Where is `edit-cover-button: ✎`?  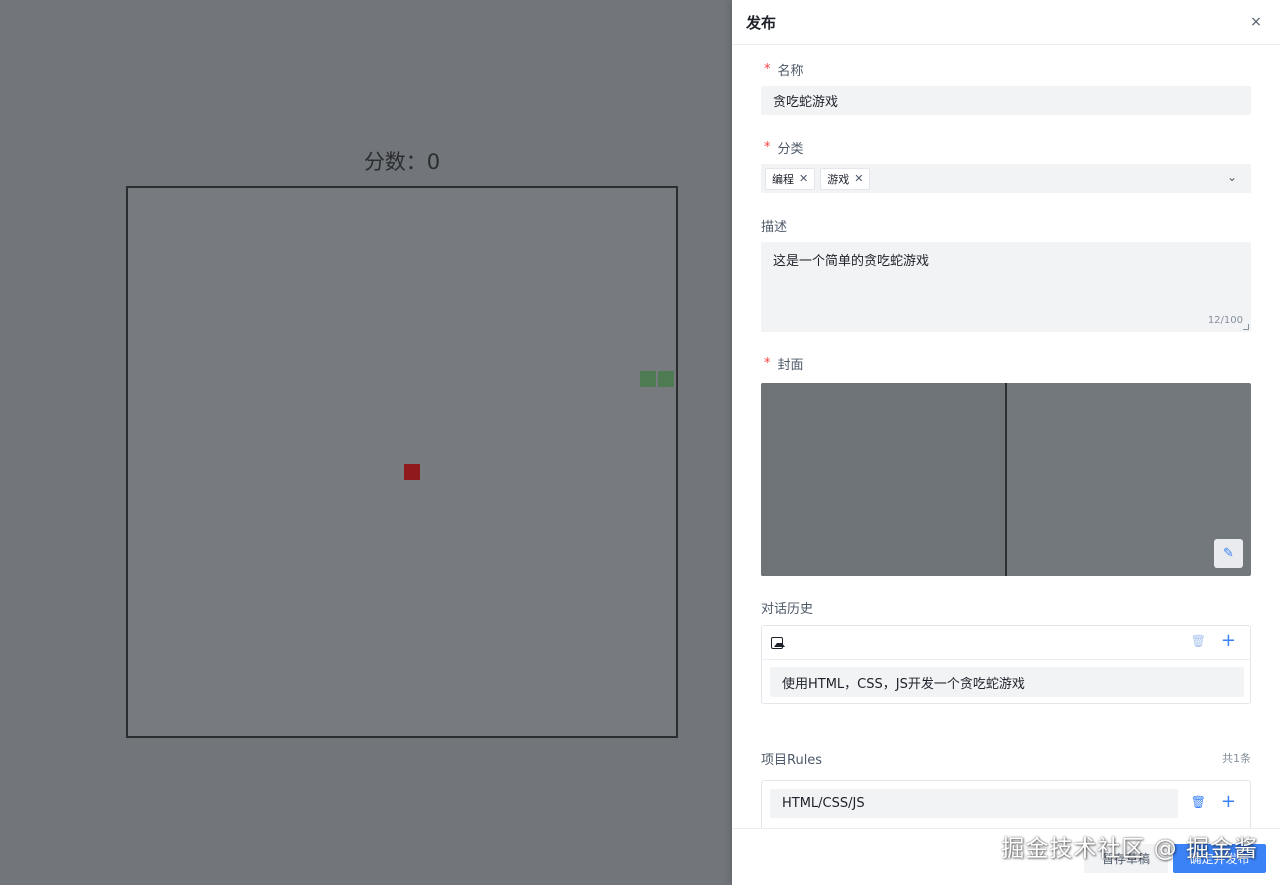
edit-cover-button: ✎ is located at coordinates (1228, 553).